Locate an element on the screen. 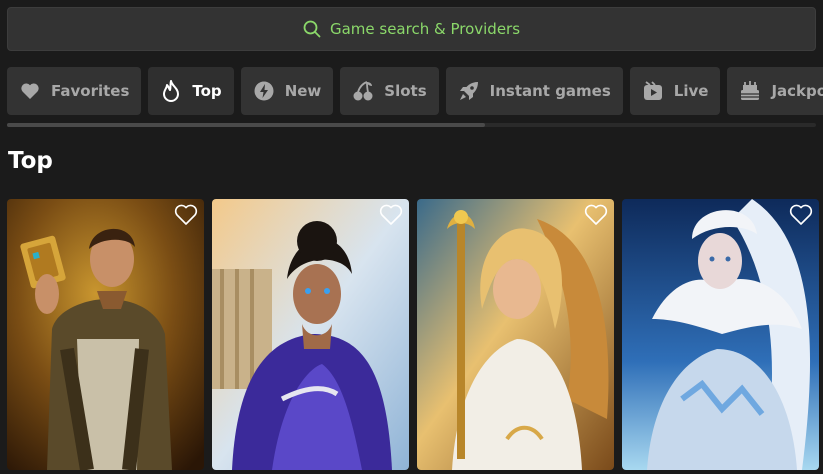  tab-label: New is located at coordinates (303, 91).